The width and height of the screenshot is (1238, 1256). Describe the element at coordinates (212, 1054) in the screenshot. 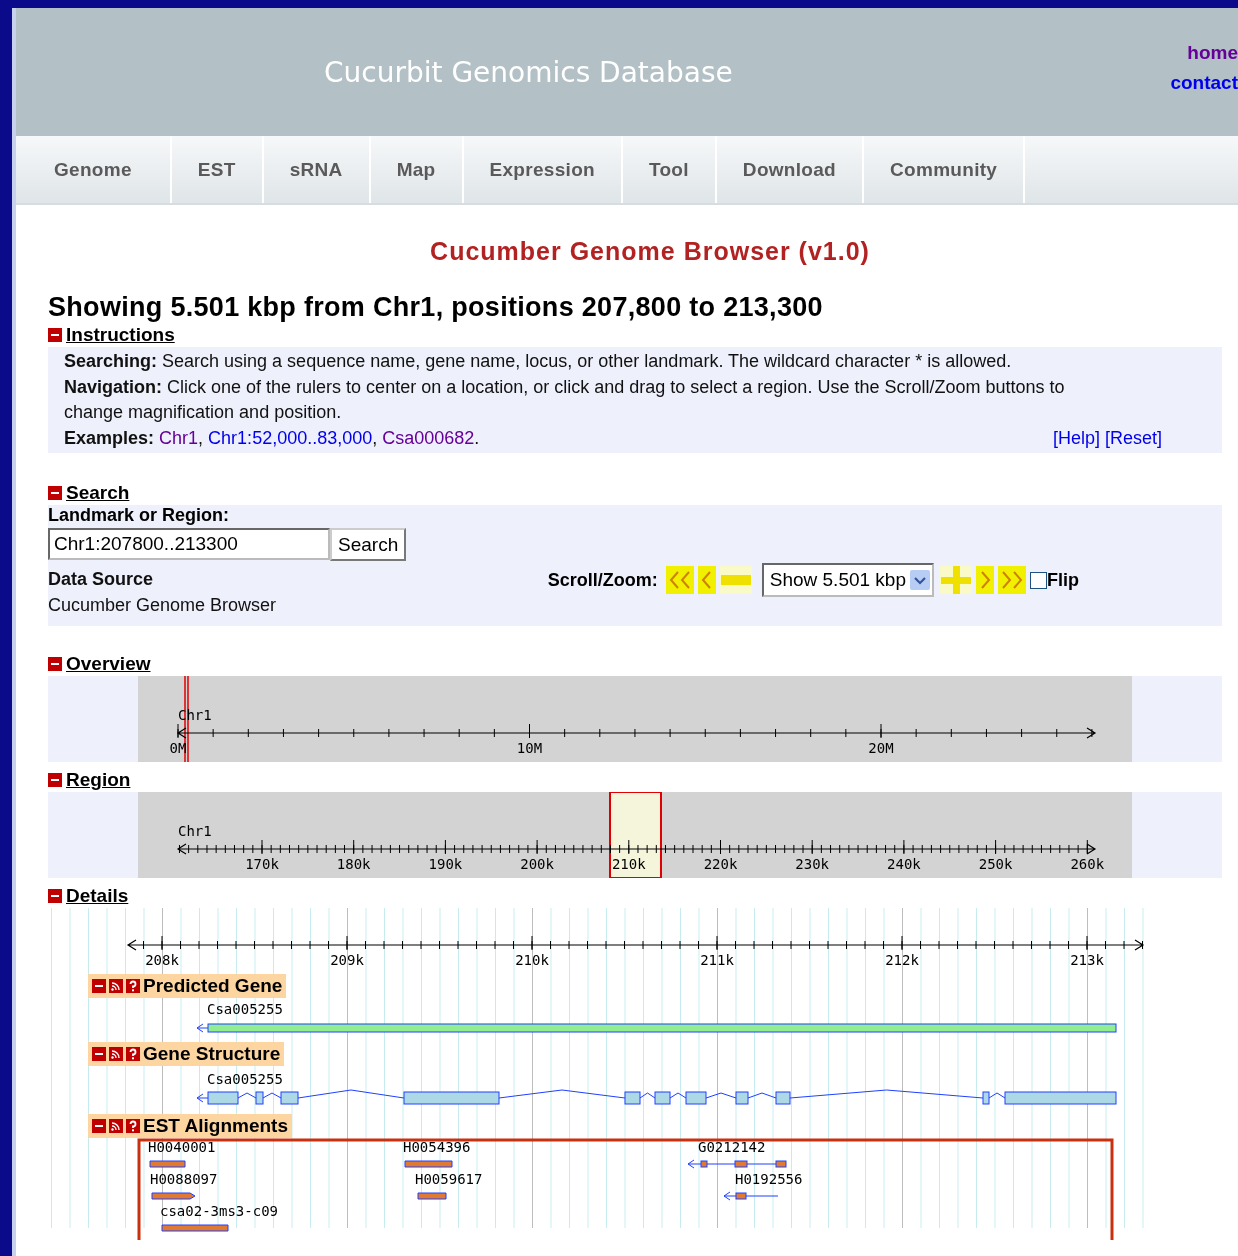

I see `track-title: Gene Structure` at that location.